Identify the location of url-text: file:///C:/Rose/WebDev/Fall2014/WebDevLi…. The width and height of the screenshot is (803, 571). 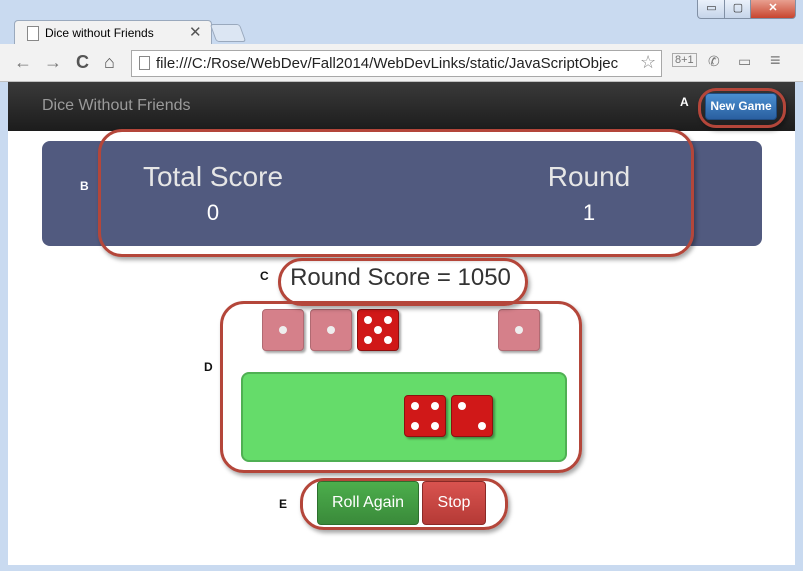
(395, 63).